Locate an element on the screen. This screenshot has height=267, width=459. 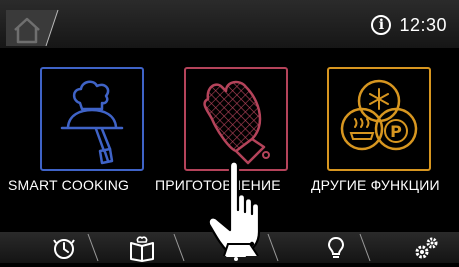
smart-cooking-tile is located at coordinates (92, 119).